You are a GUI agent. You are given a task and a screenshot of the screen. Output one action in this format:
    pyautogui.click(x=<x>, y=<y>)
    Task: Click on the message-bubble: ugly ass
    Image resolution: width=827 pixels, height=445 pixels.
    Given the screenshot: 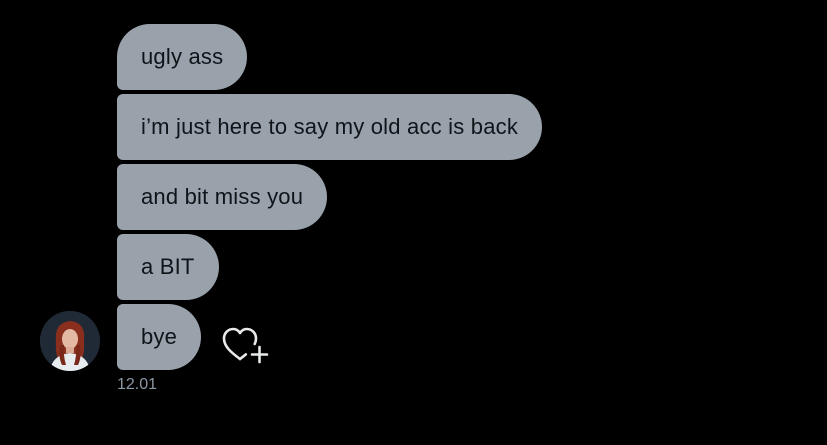 What is the action you would take?
    pyautogui.click(x=182, y=57)
    